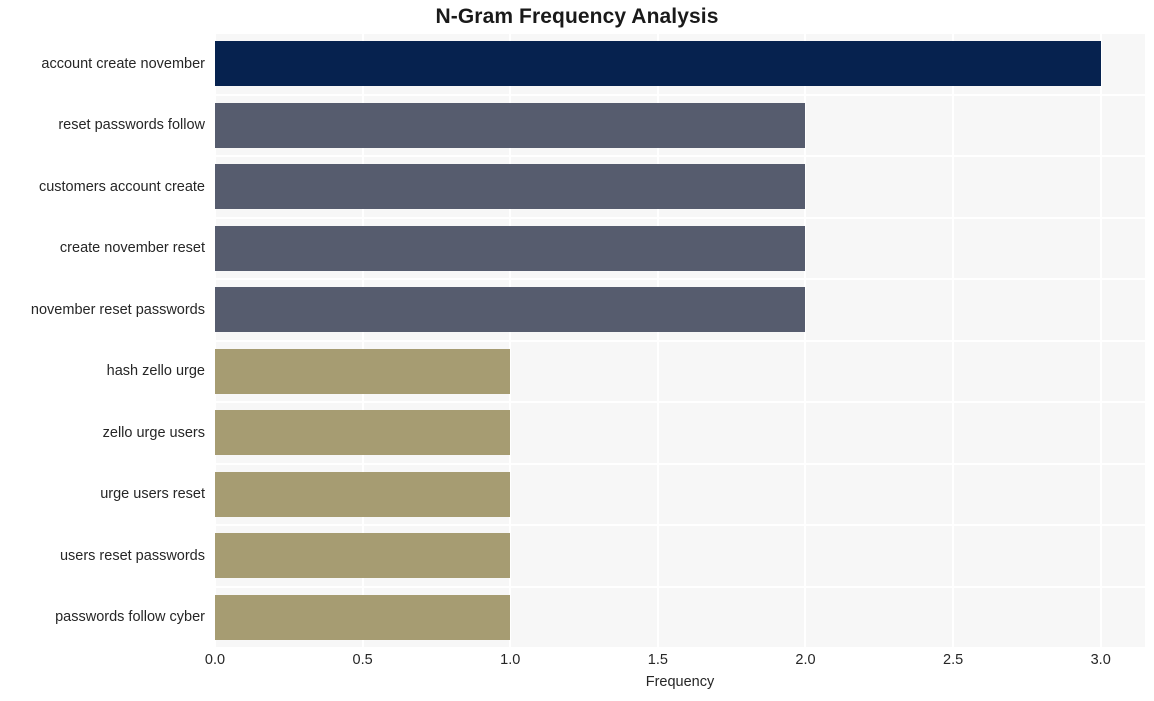  Describe the element at coordinates (130, 617) in the screenshot. I see `y-axis-tick-label: passwords follow cyber` at that location.